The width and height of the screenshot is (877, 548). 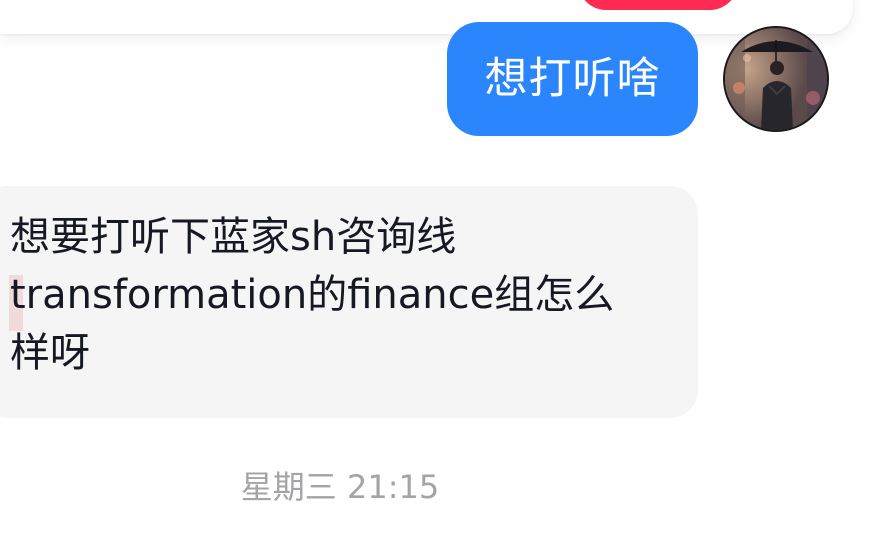 I want to click on top-card-action-button, so click(x=658, y=5).